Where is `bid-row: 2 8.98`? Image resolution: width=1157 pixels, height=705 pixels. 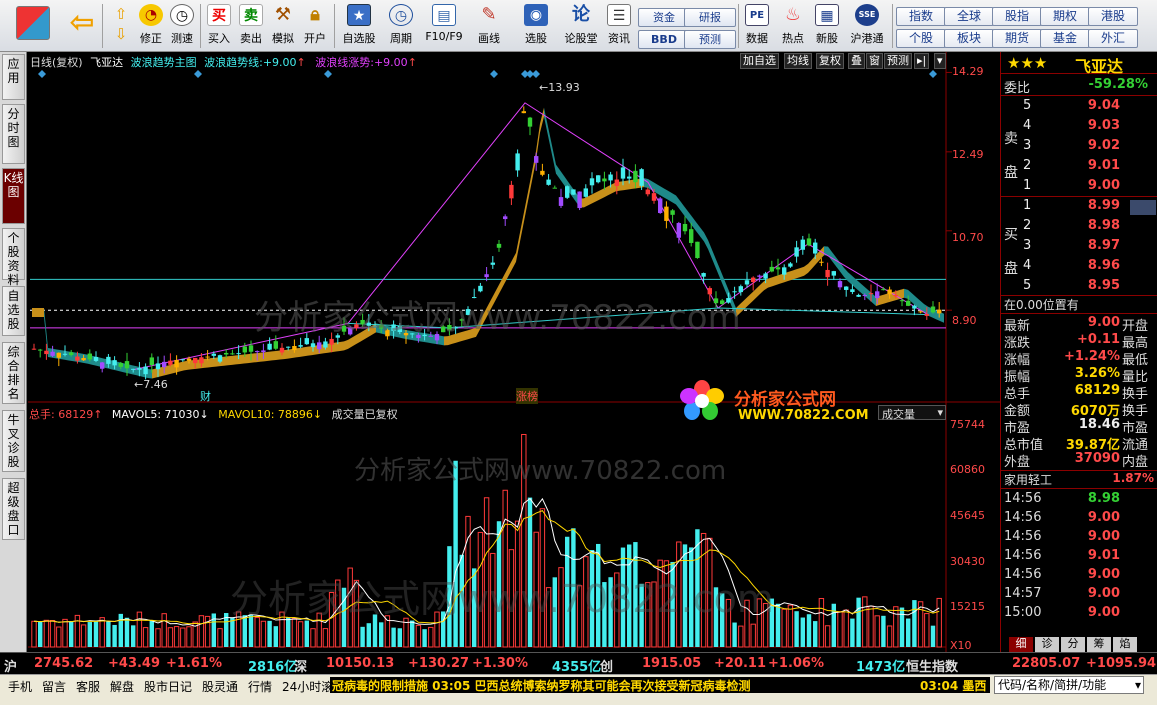 bid-row: 2 8.98 is located at coordinates (1079, 227).